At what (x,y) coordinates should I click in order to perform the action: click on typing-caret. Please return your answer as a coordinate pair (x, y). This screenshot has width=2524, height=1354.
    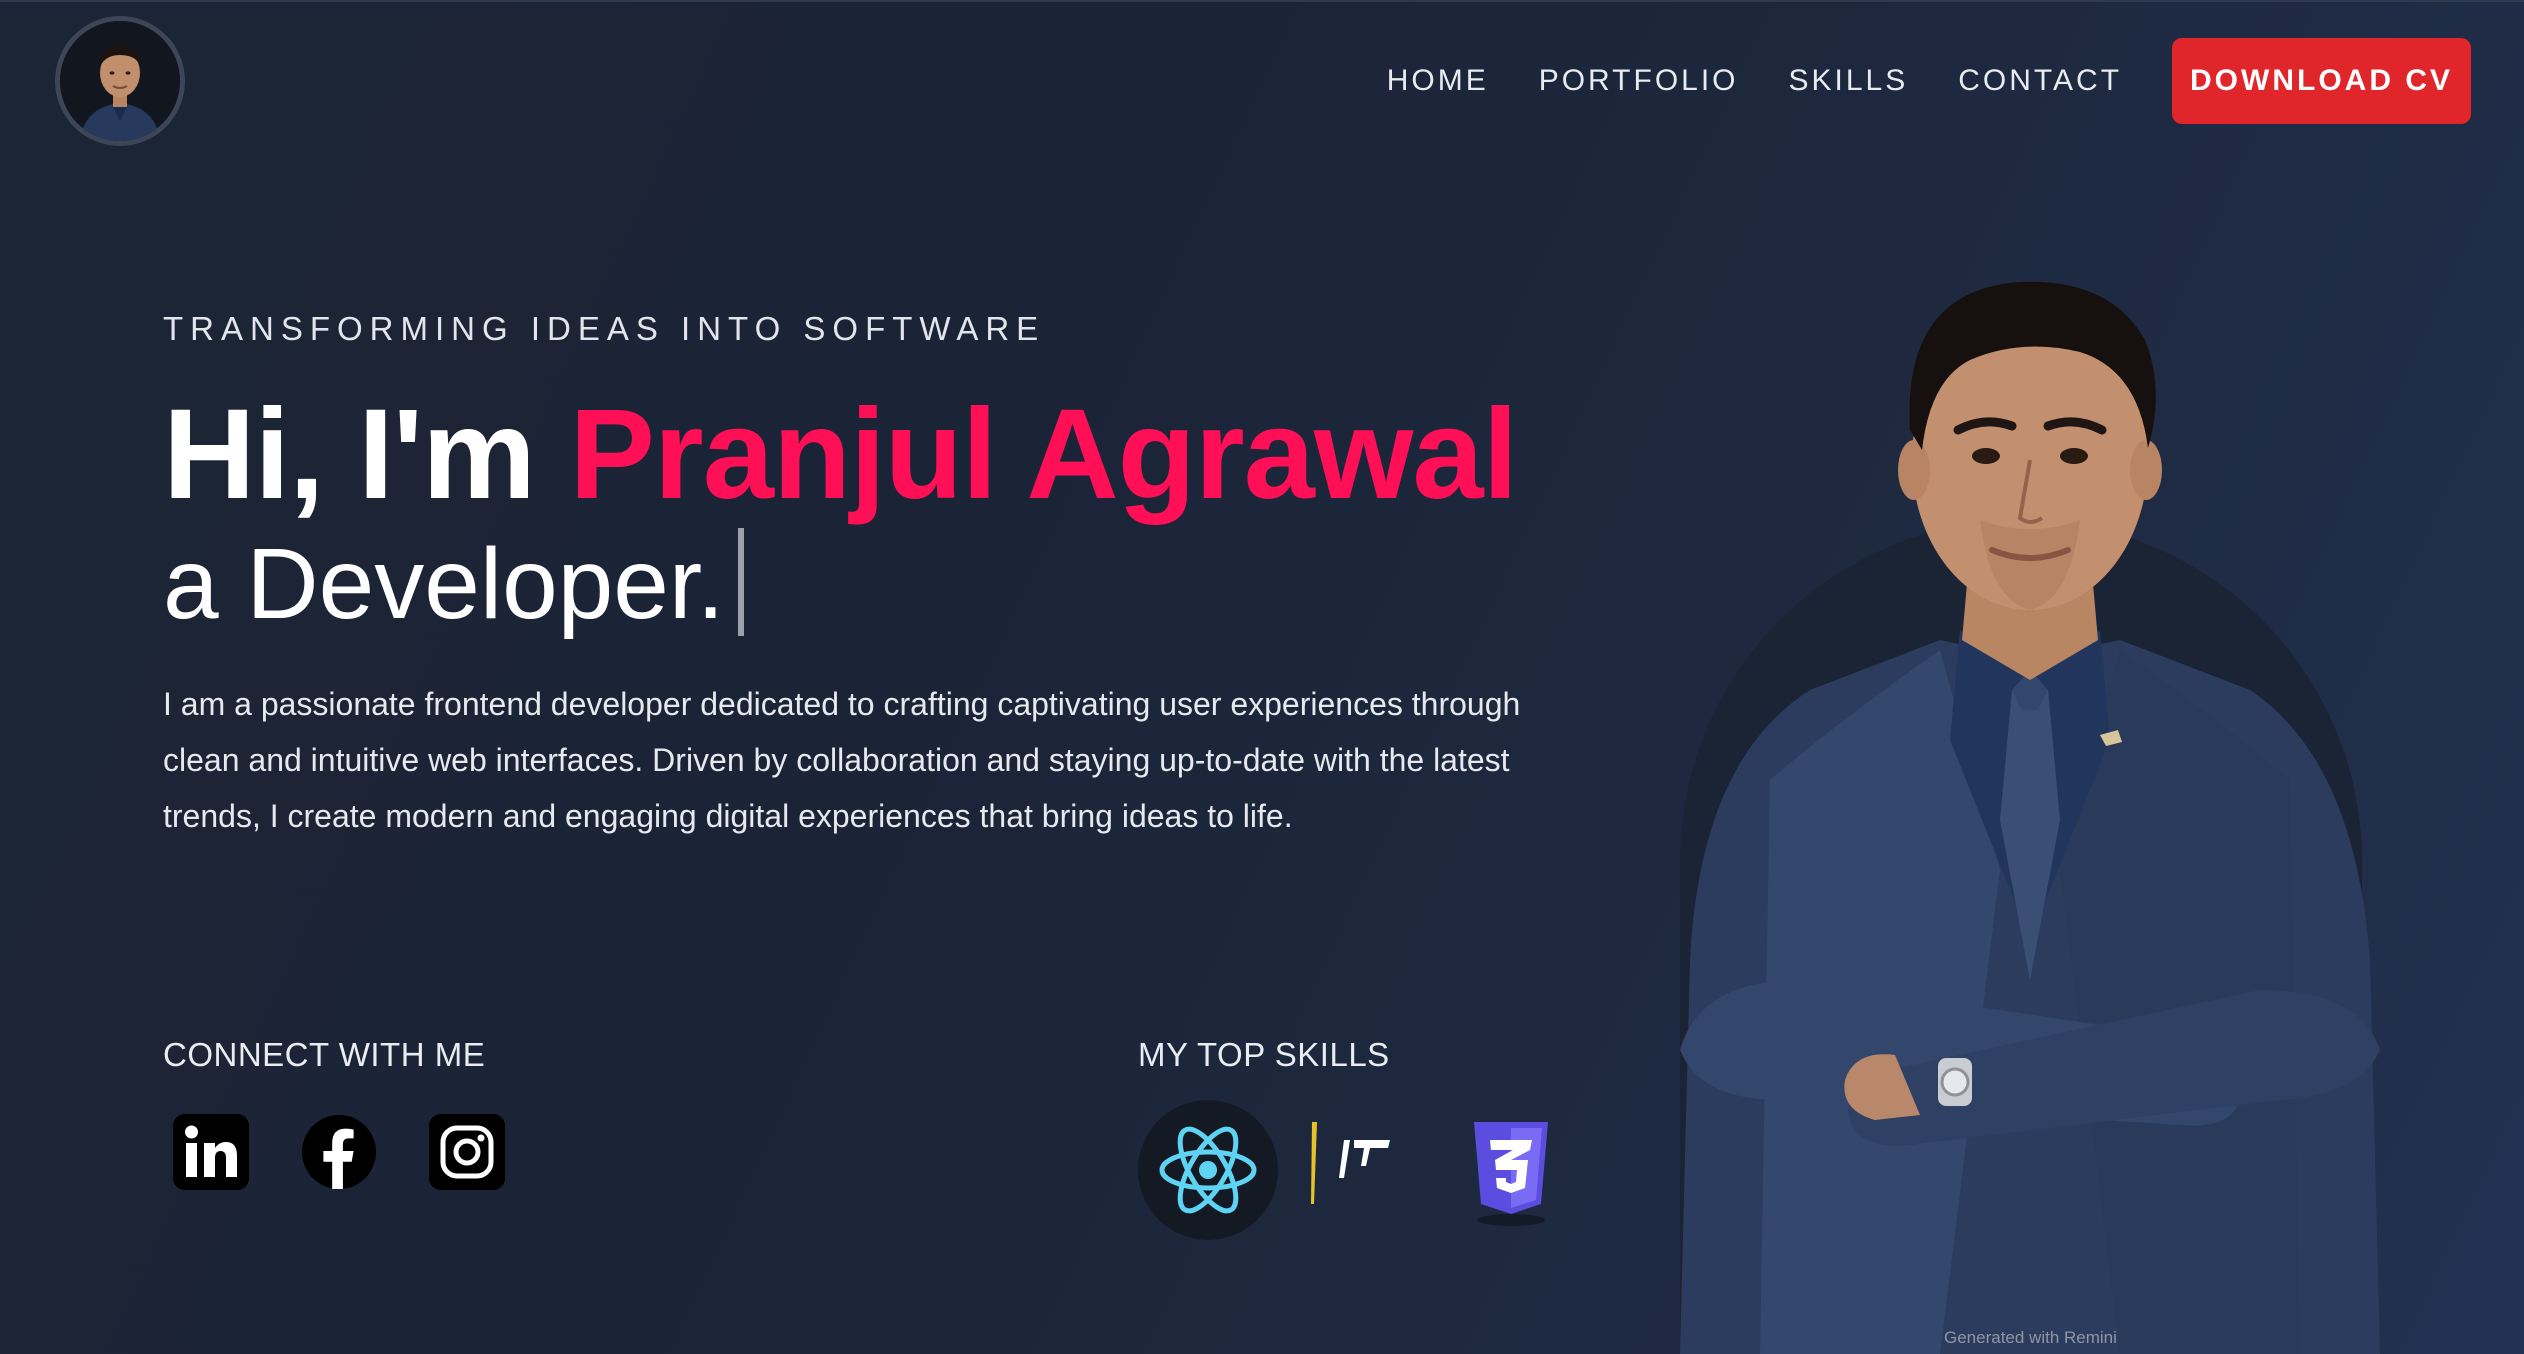
    Looking at the image, I should click on (741, 582).